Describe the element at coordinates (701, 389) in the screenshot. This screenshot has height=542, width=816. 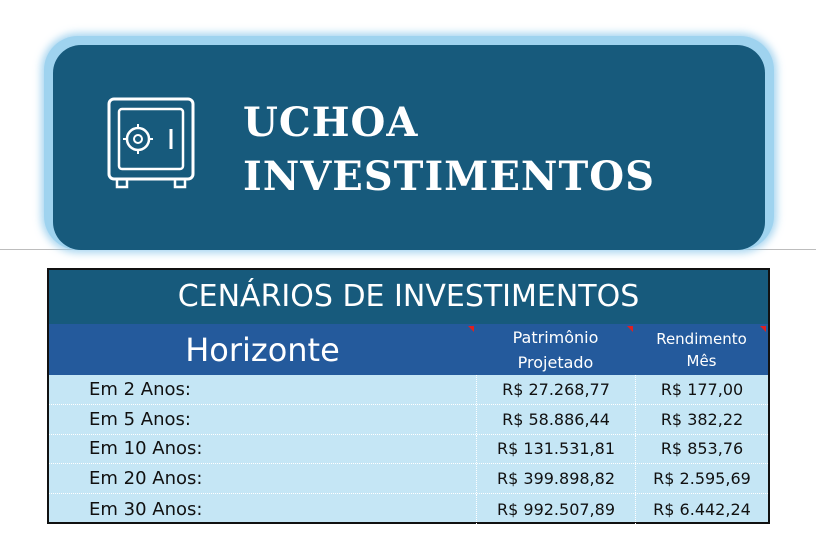
I see `monthly-income-cell: R$ 177,00` at that location.